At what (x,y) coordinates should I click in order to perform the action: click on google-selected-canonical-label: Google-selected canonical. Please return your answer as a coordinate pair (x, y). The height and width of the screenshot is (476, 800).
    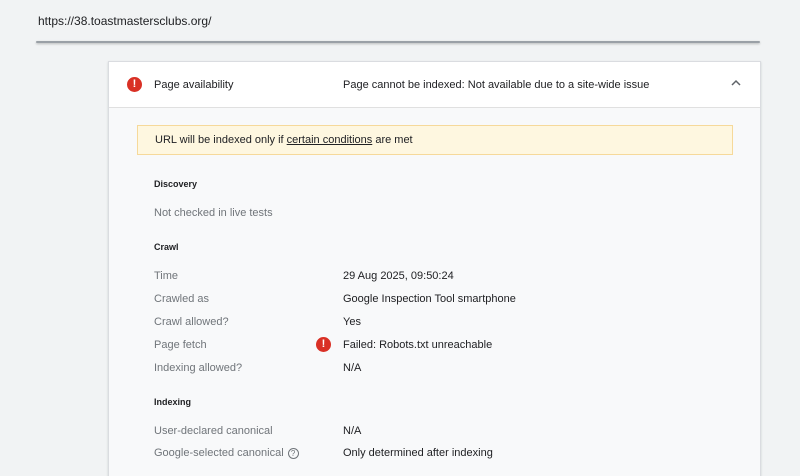
    Looking at the image, I should click on (219, 453).